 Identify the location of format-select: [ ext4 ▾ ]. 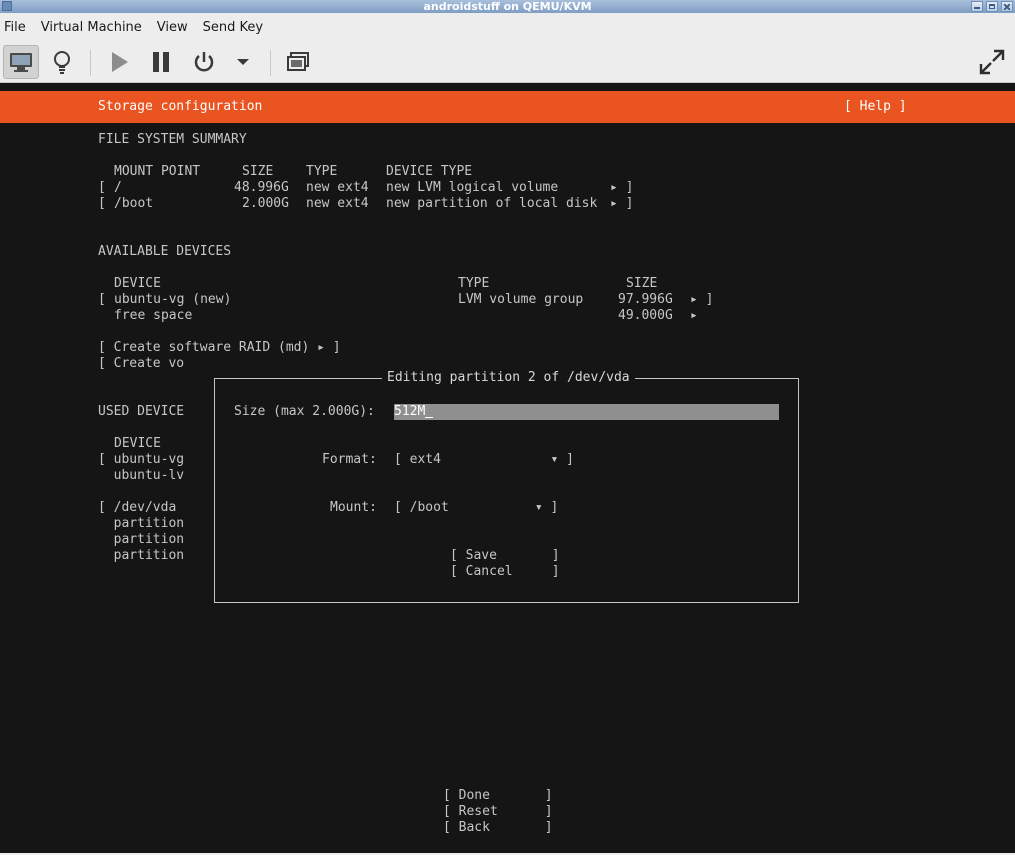
(484, 460).